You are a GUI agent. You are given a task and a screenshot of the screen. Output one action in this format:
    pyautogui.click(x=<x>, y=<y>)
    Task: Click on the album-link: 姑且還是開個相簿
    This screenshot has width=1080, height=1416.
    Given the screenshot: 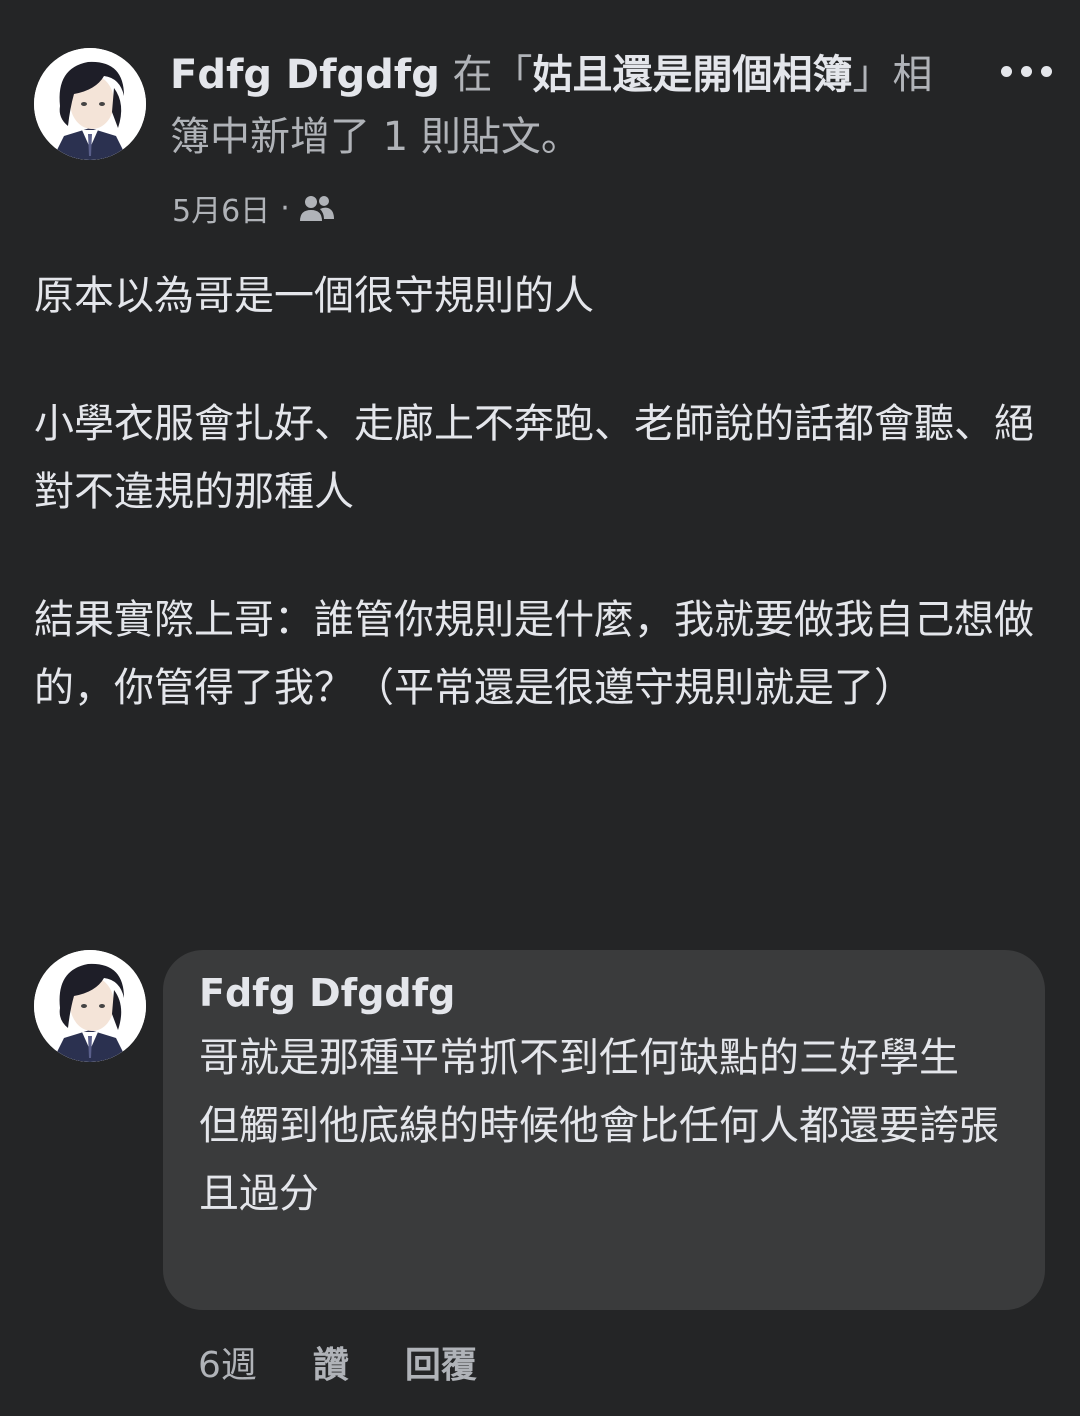 What is the action you would take?
    pyautogui.click(x=693, y=75)
    